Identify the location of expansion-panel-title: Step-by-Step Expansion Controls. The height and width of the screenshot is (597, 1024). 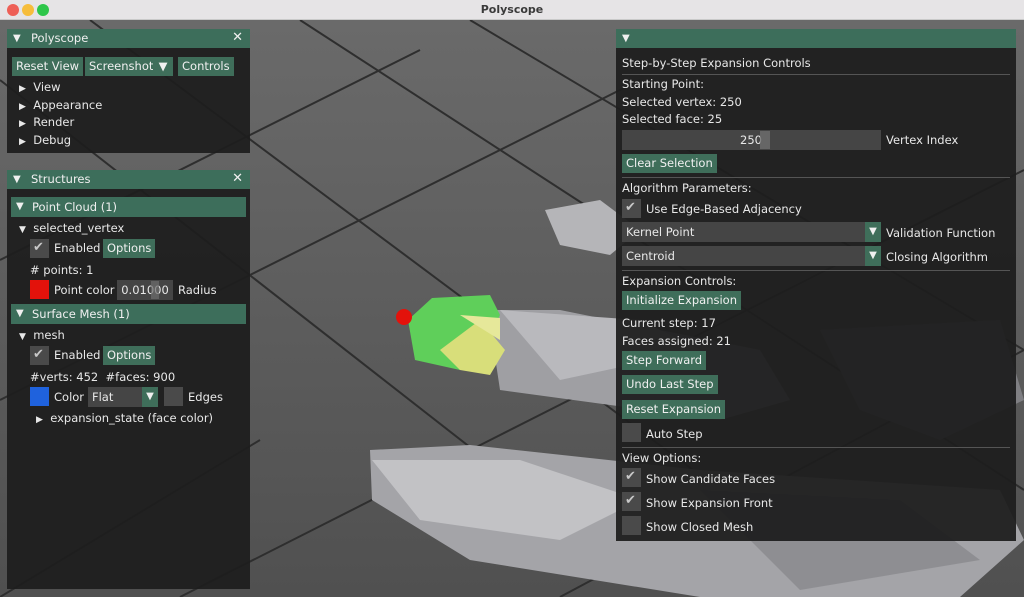
(716, 63).